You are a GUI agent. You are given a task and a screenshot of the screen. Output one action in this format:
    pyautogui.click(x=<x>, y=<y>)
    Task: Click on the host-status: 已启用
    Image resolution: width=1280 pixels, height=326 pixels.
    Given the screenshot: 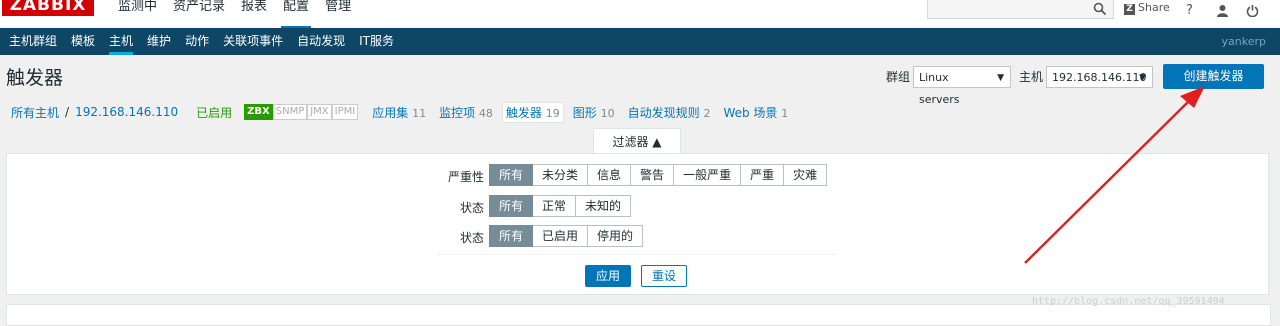 What is the action you would take?
    pyautogui.click(x=214, y=112)
    